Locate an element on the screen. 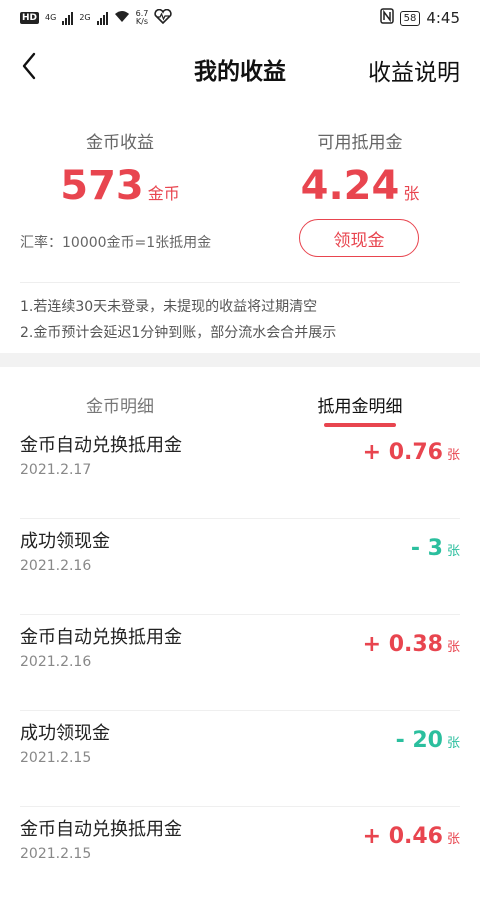 The image size is (480, 910). list-item: 成功领现金 2021.2.16 - 3张 is located at coordinates (240, 567).